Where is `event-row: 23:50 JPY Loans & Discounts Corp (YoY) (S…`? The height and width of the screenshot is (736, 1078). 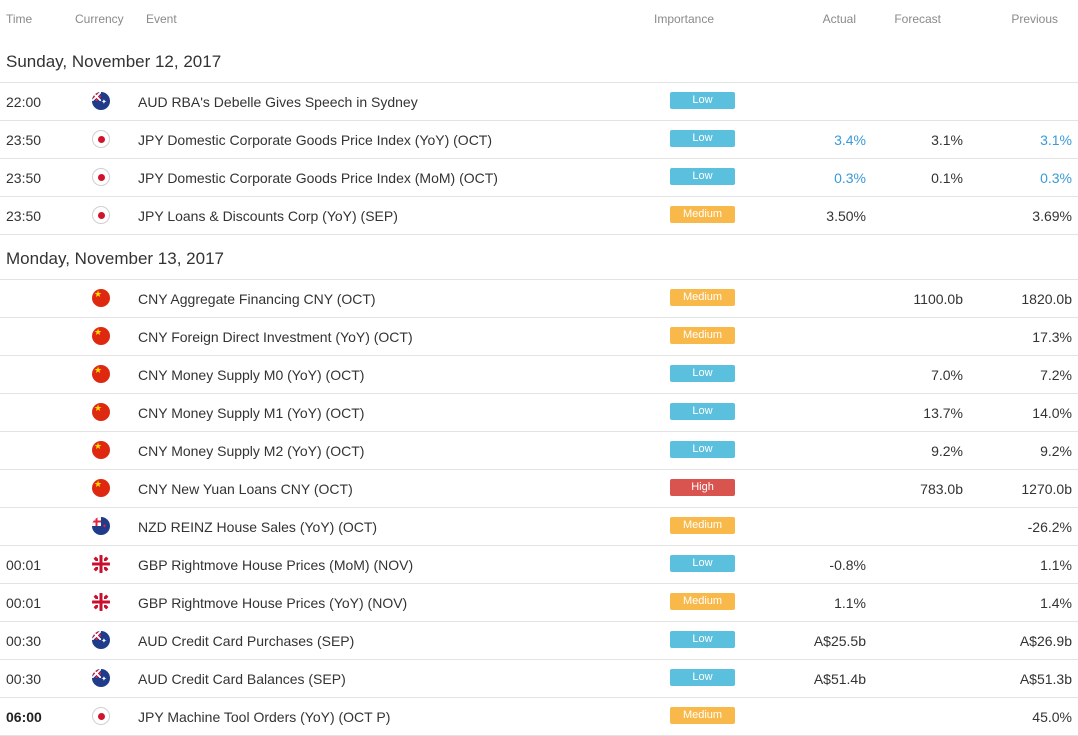
event-row: 23:50 JPY Loans & Discounts Corp (YoY) (S… is located at coordinates (539, 216).